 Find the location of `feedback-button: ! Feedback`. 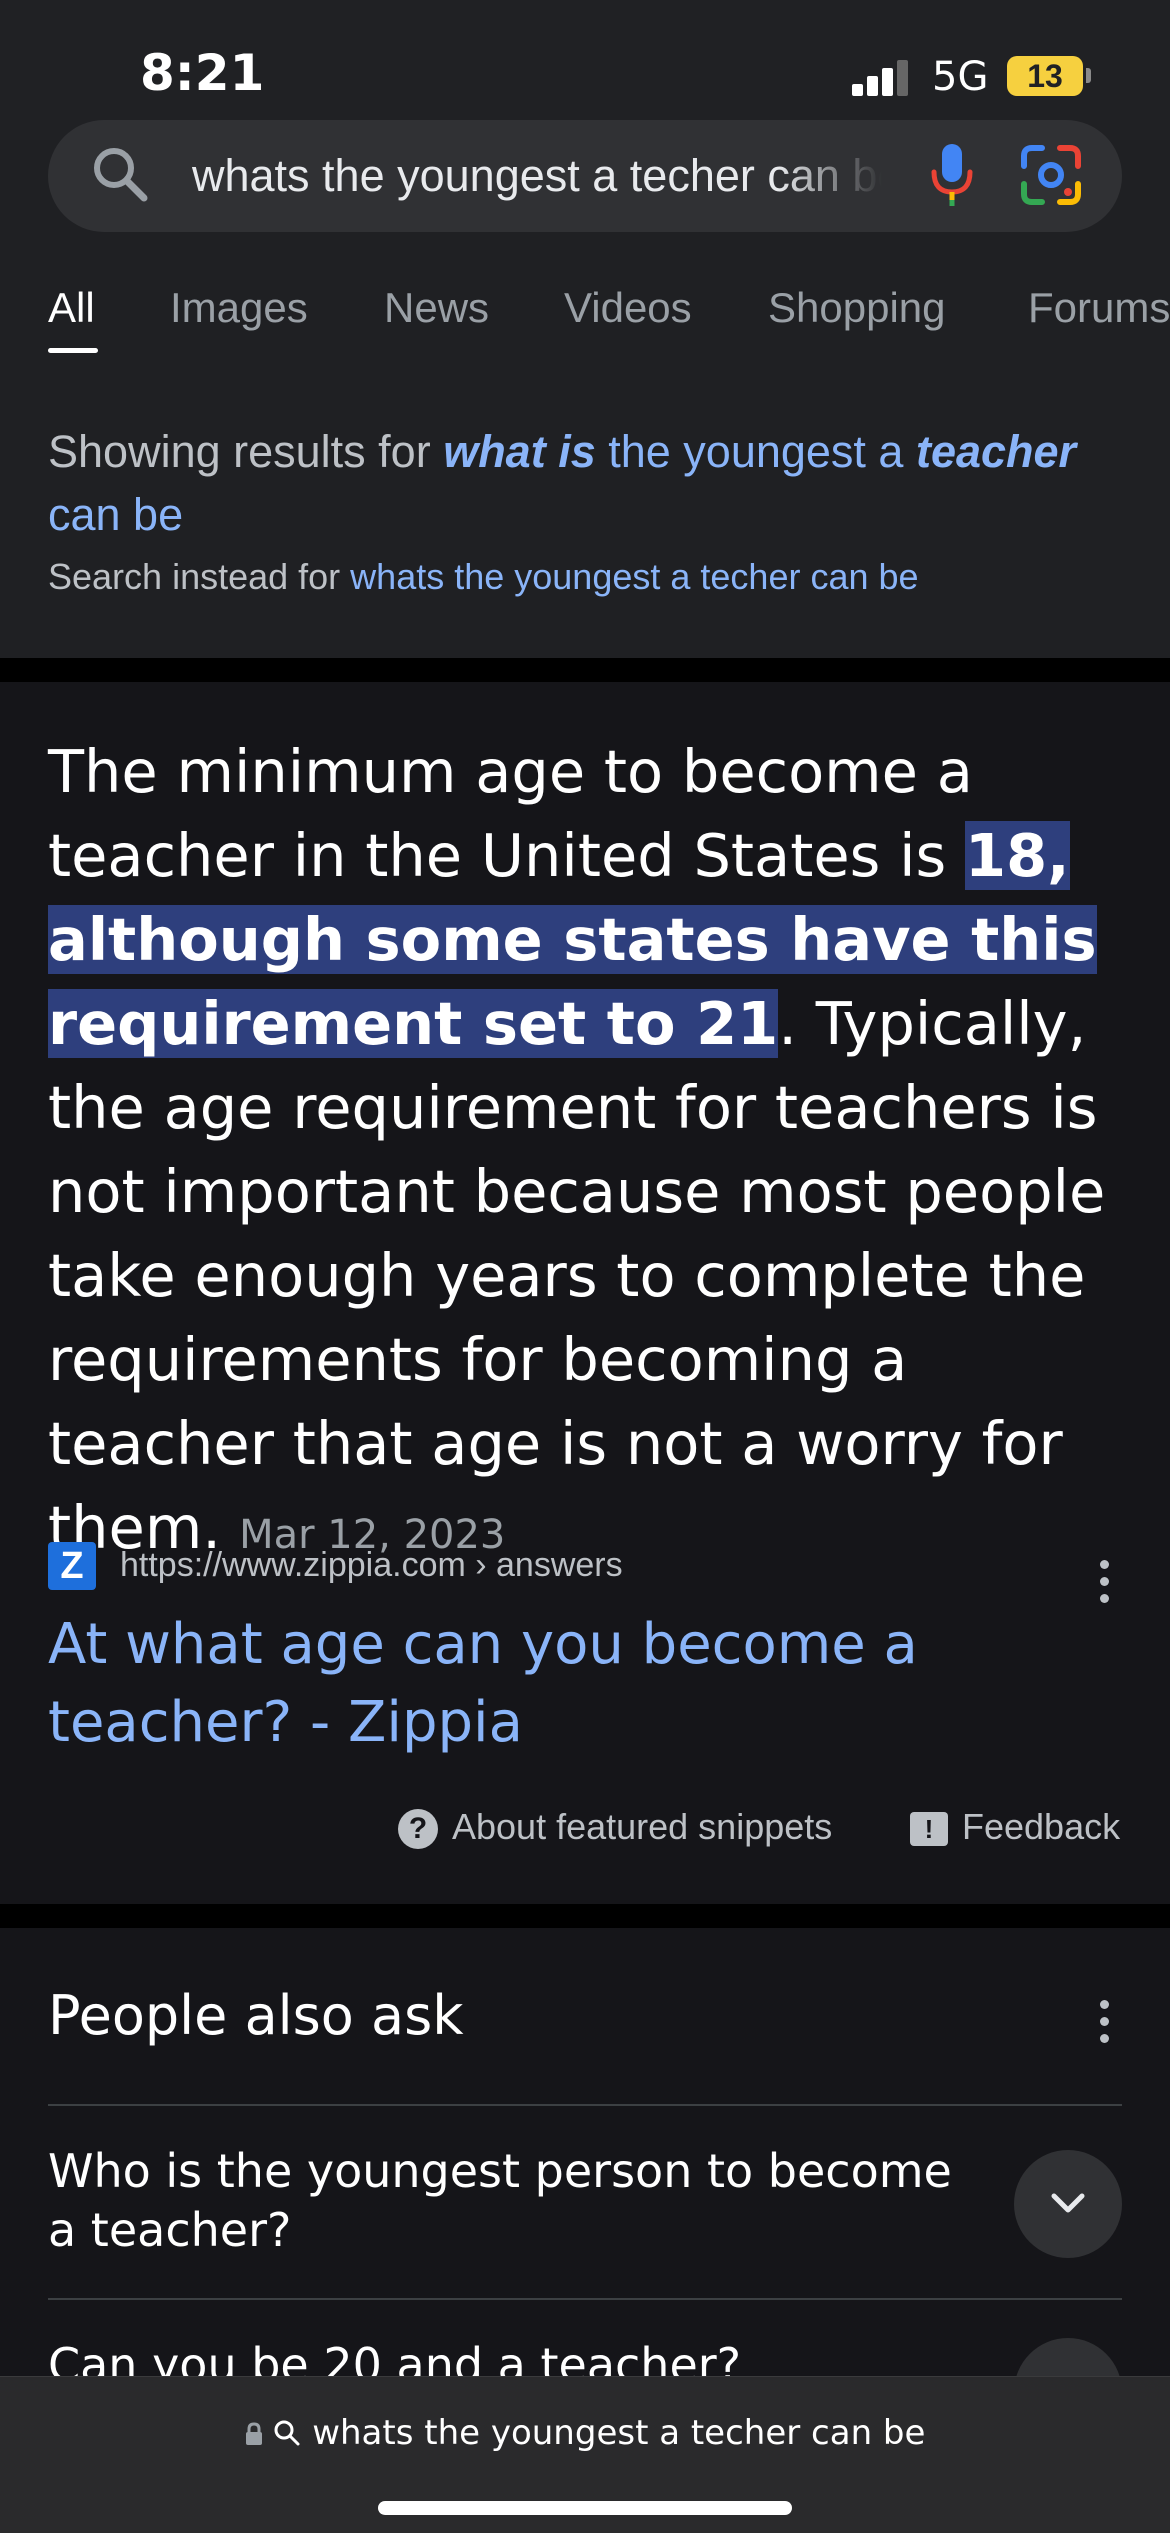

feedback-button: ! Feedback is located at coordinates (1015, 1834).